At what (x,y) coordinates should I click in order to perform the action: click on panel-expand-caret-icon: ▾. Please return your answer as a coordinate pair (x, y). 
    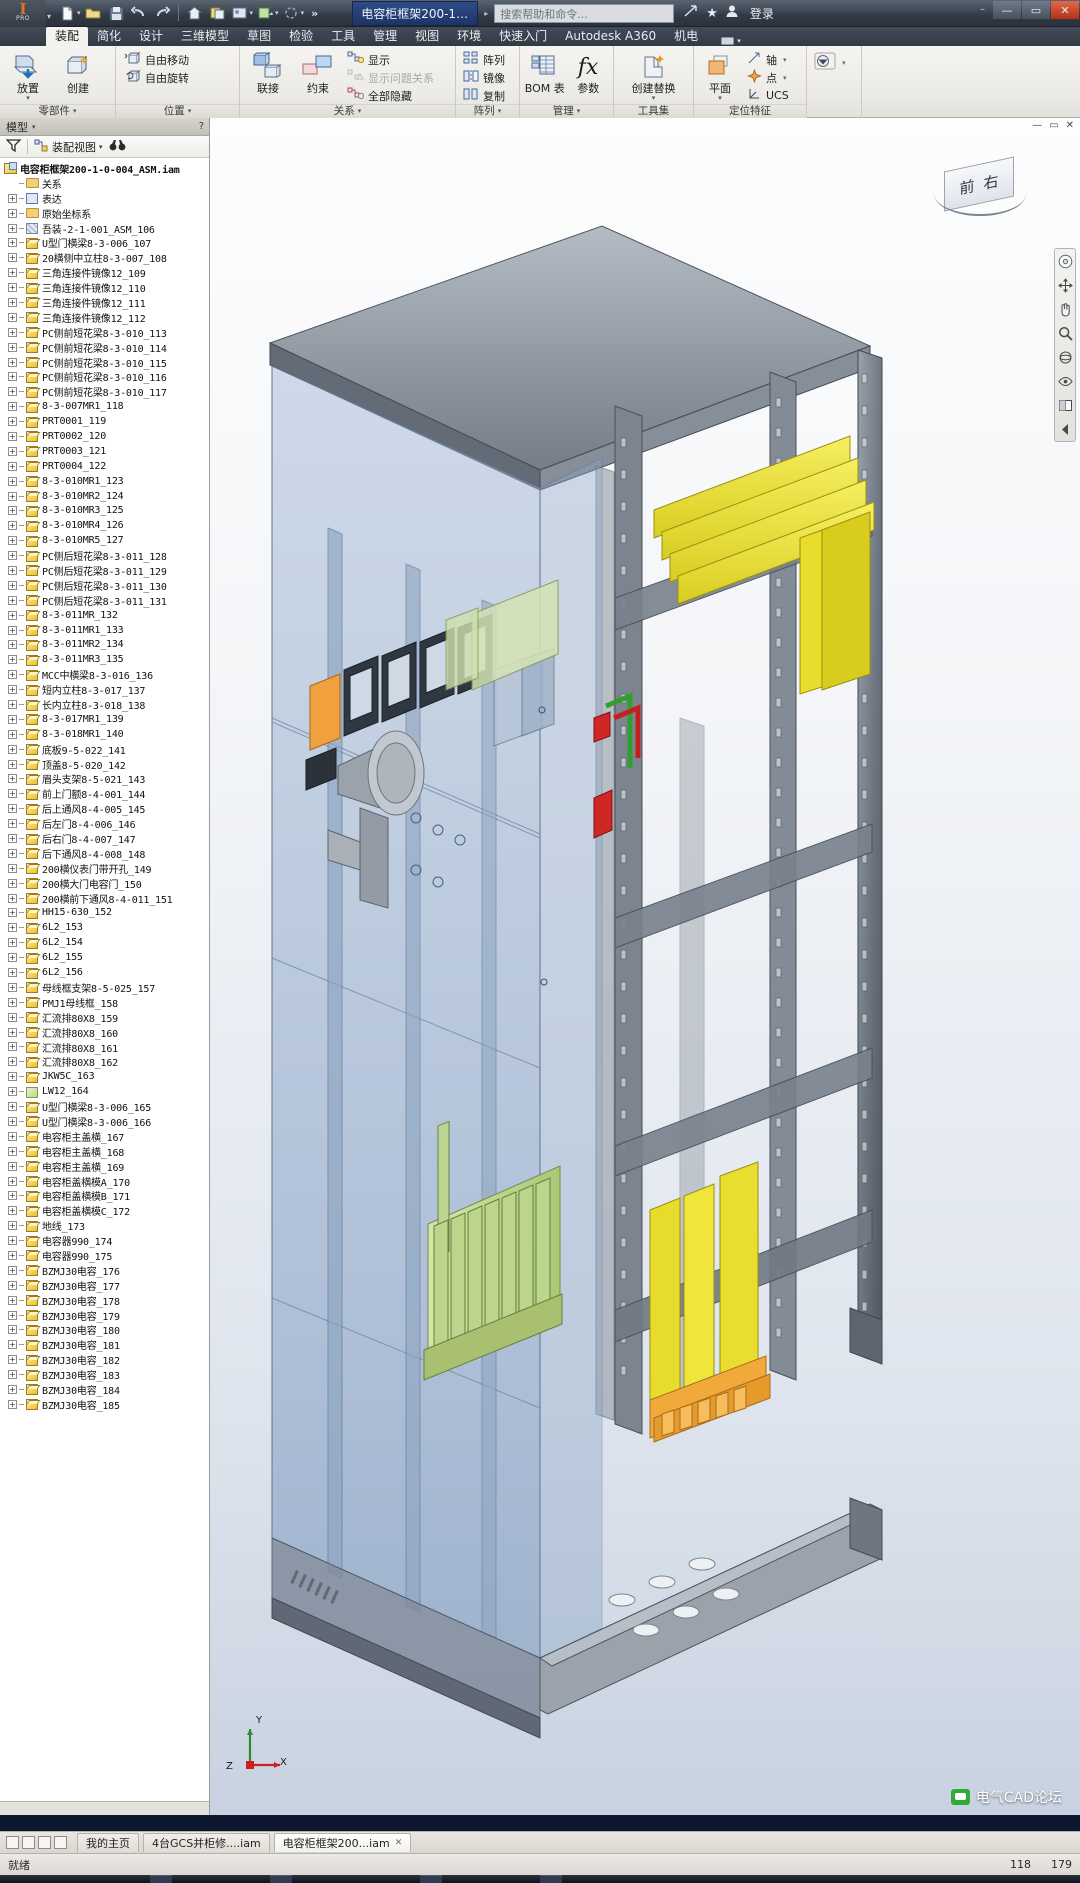
    Looking at the image, I should click on (190, 111).